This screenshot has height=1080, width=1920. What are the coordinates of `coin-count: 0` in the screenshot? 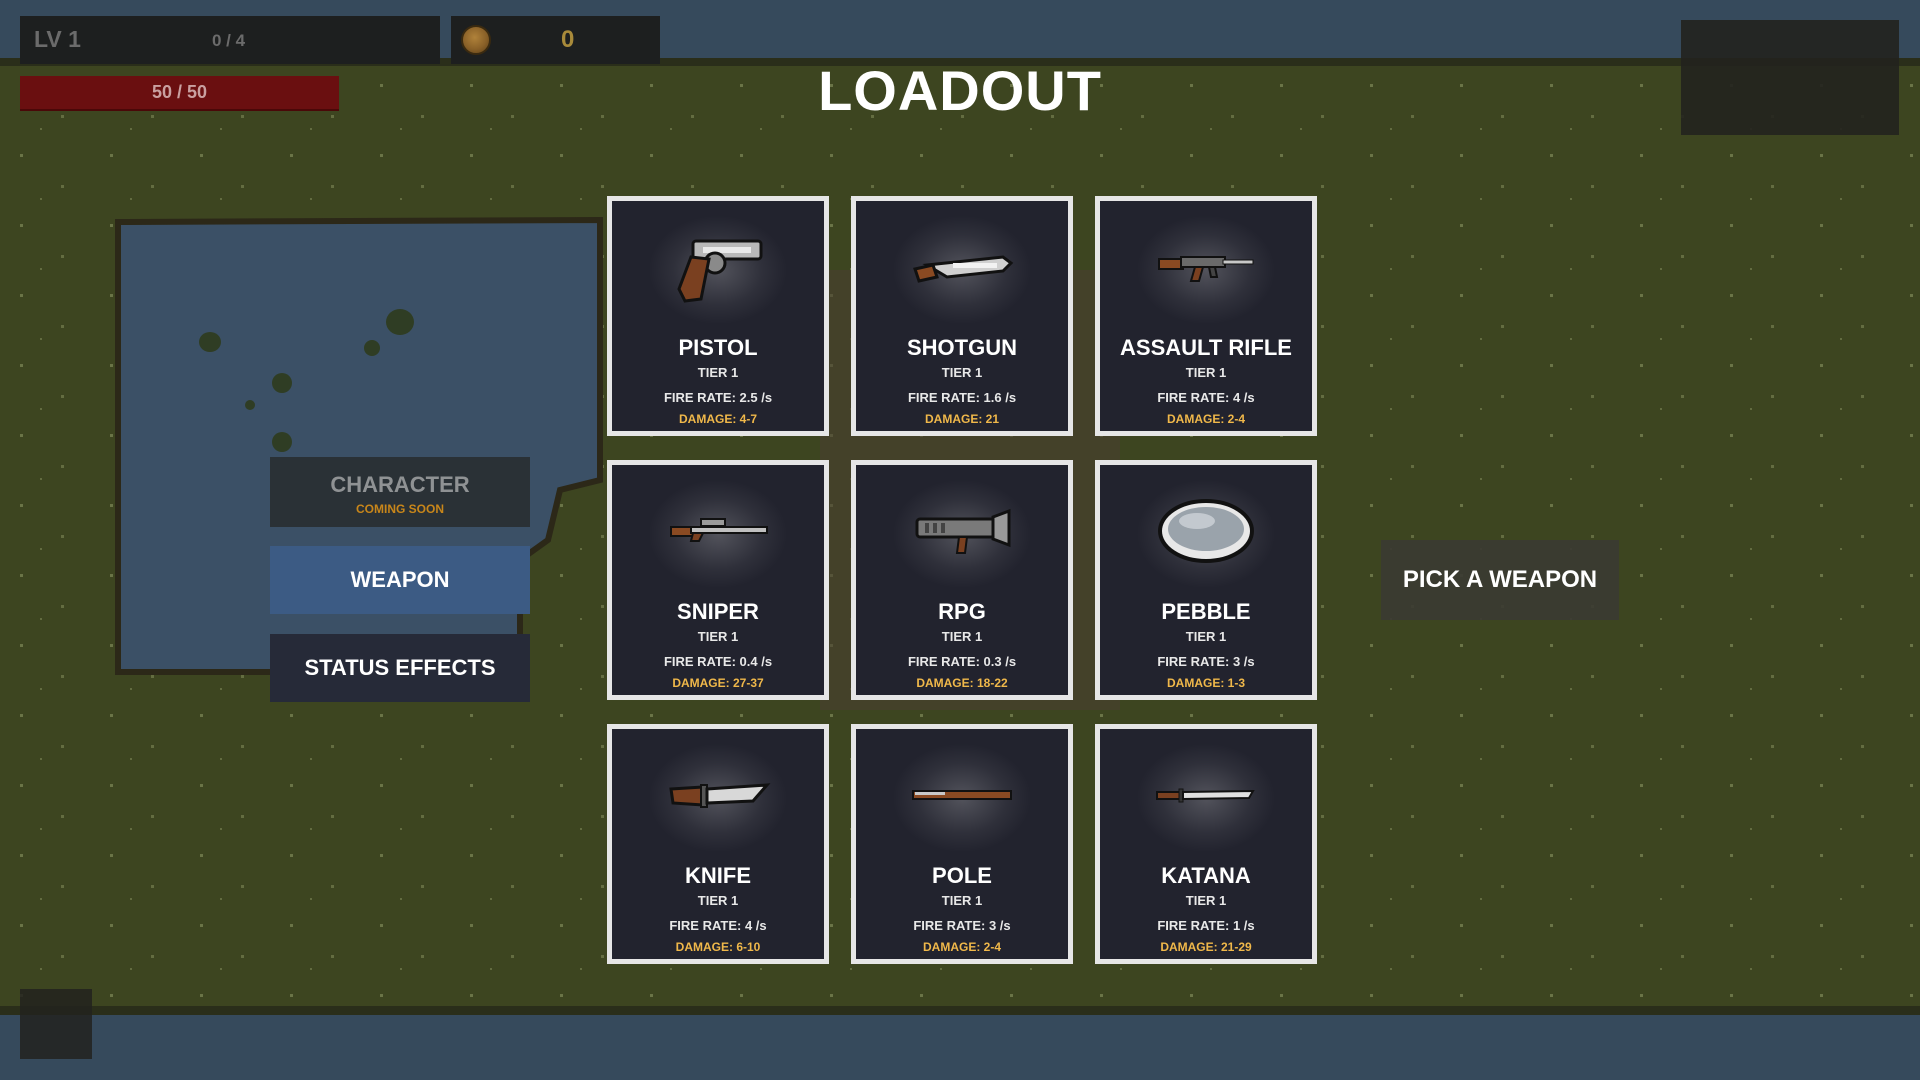 It's located at (568, 39).